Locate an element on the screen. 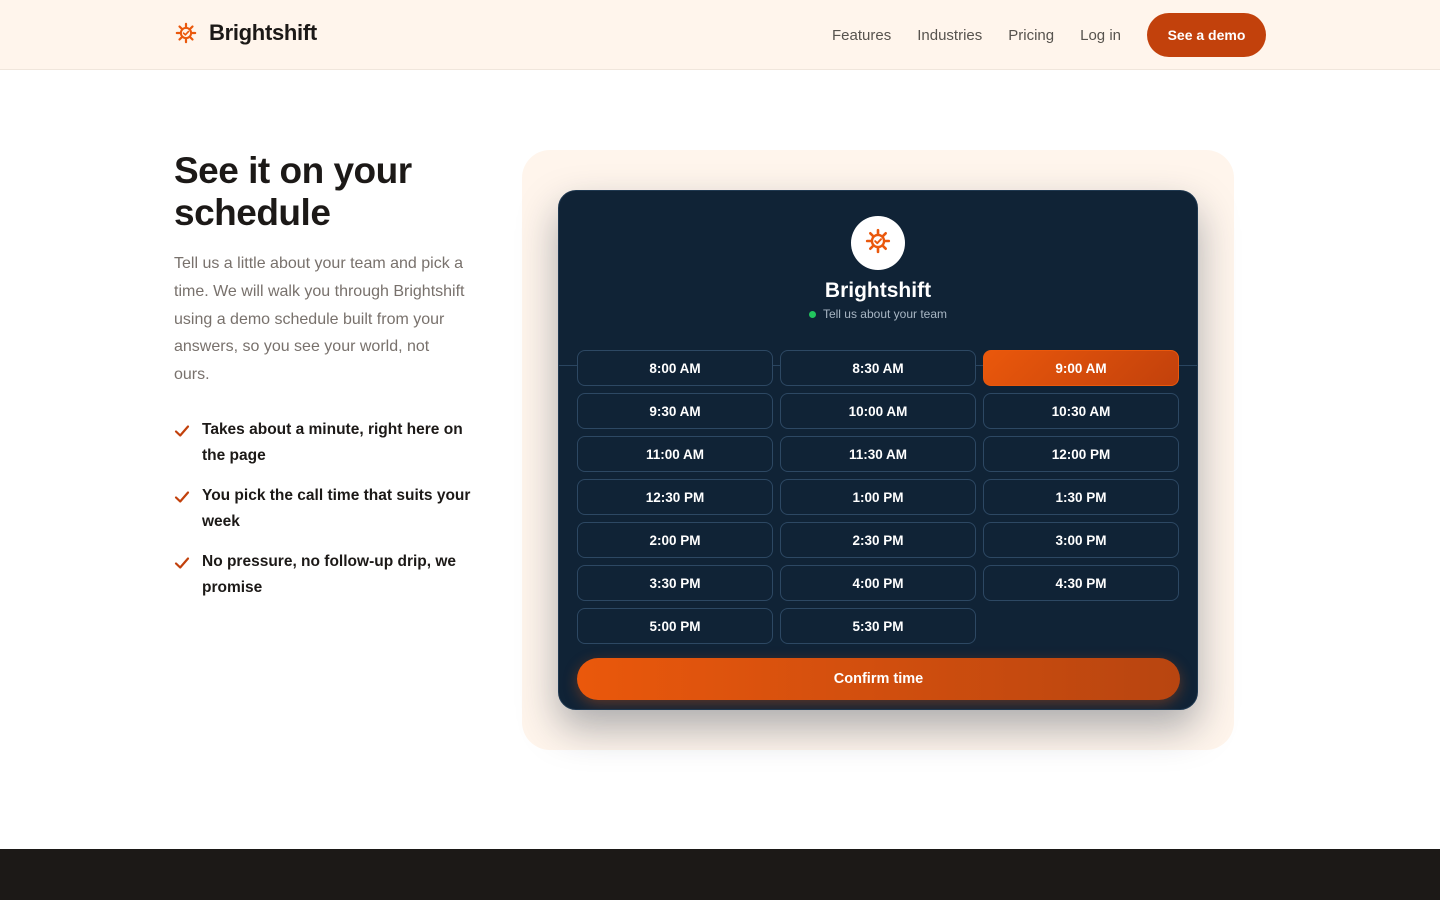 Image resolution: width=1440 pixels, height=900 pixels. scheduler-header: Brightshift Tell us about your team is located at coordinates (878, 291).